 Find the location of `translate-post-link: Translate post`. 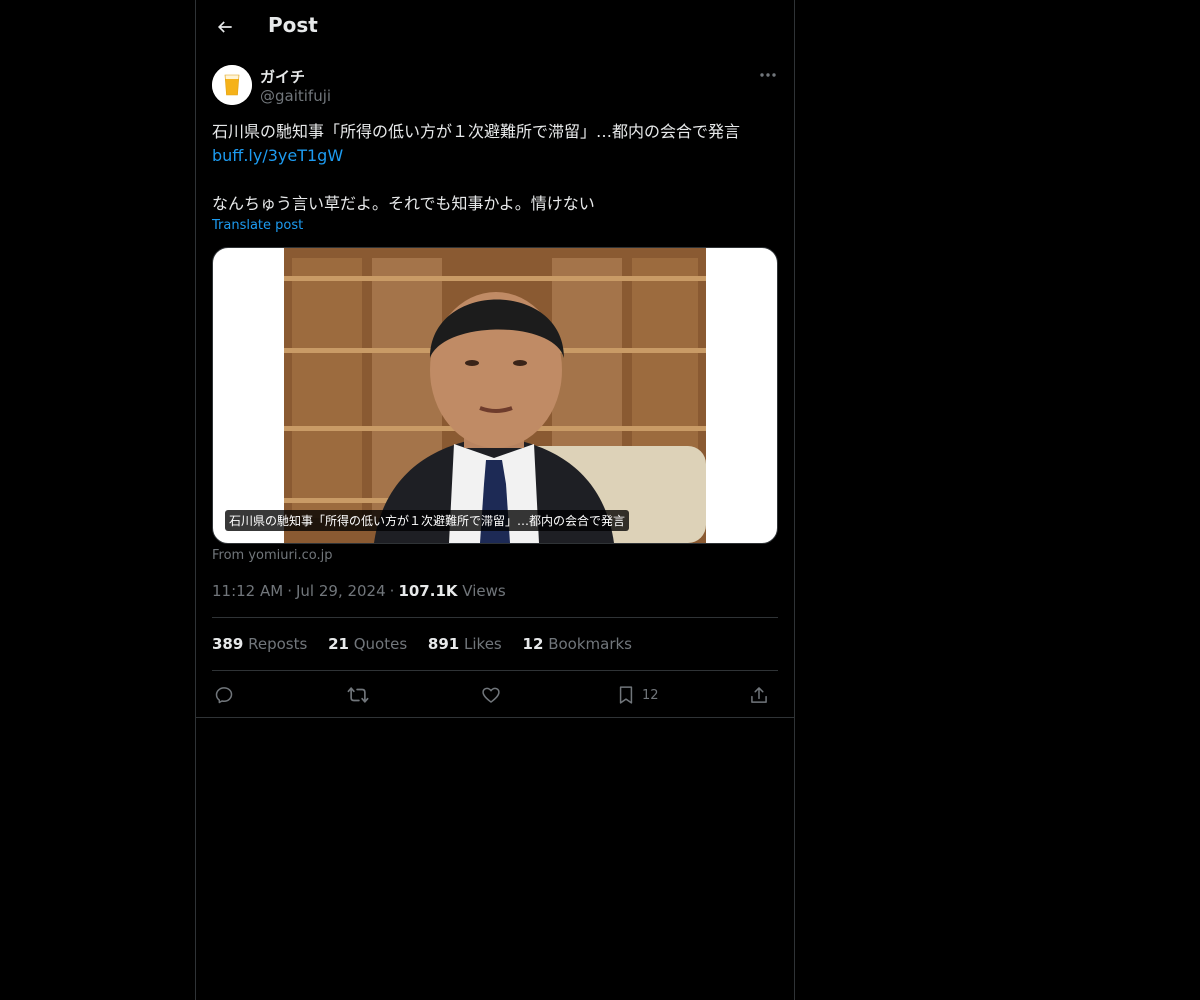

translate-post-link: Translate post is located at coordinates (257, 225).